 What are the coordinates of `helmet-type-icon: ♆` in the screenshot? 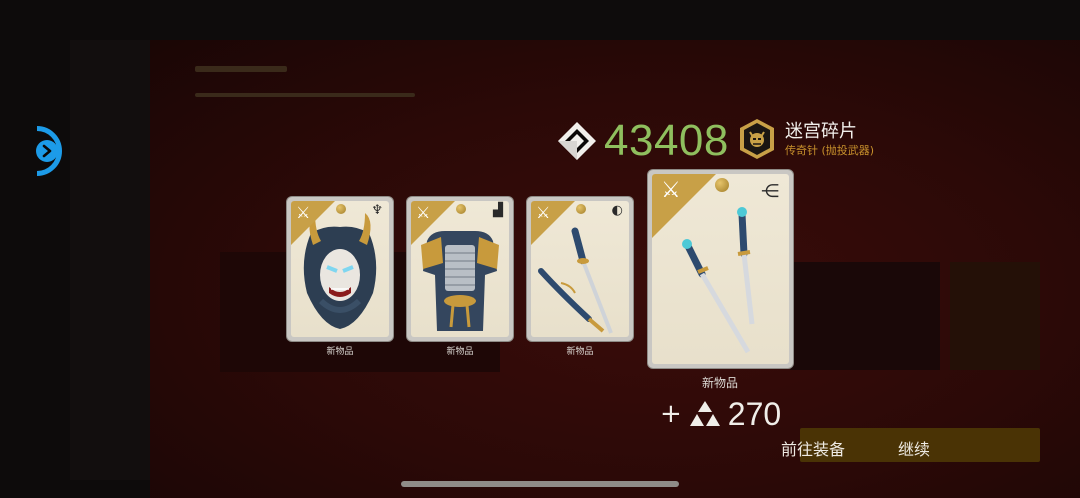 It's located at (377, 210).